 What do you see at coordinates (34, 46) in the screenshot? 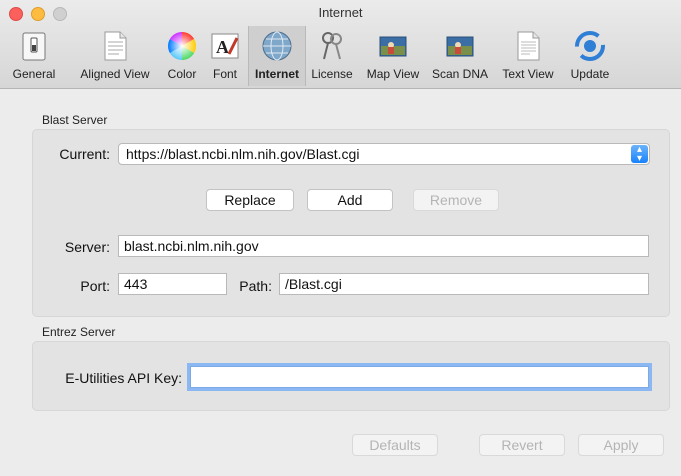
I see `general-switch-icon` at bounding box center [34, 46].